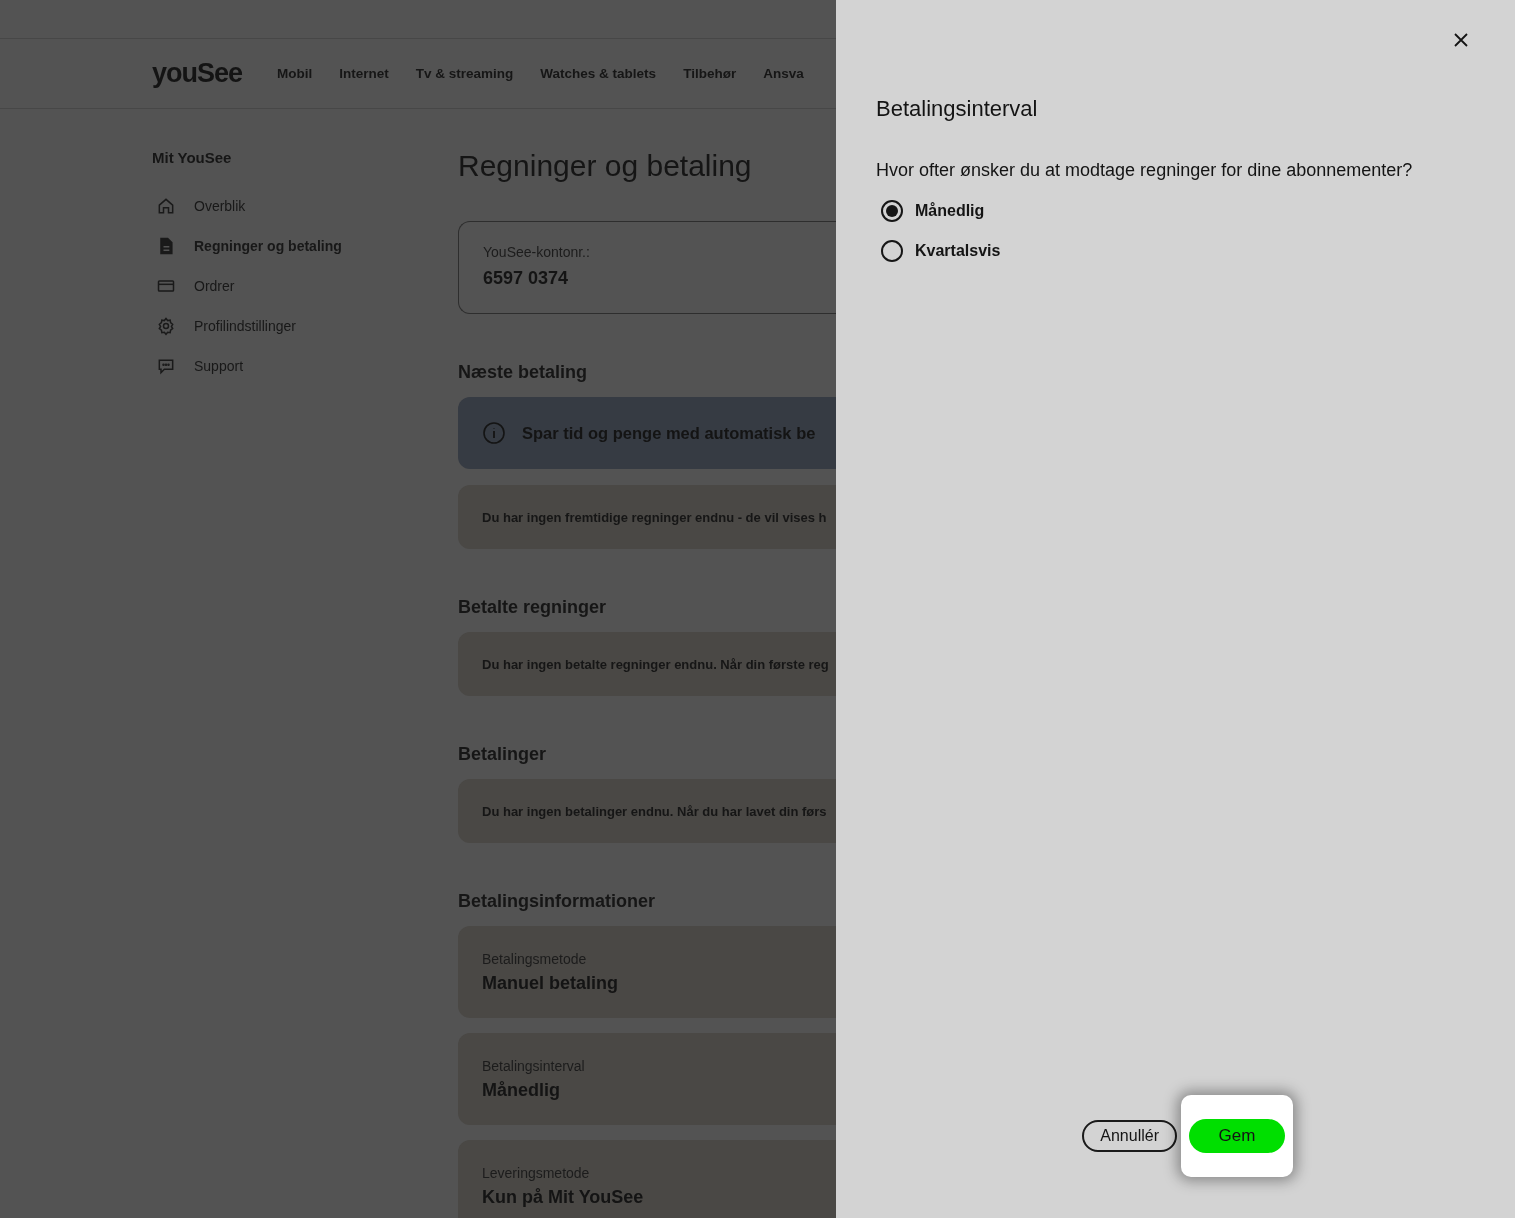  Describe the element at coordinates (526, 278) in the screenshot. I see `account-number: 6597 0374` at that location.